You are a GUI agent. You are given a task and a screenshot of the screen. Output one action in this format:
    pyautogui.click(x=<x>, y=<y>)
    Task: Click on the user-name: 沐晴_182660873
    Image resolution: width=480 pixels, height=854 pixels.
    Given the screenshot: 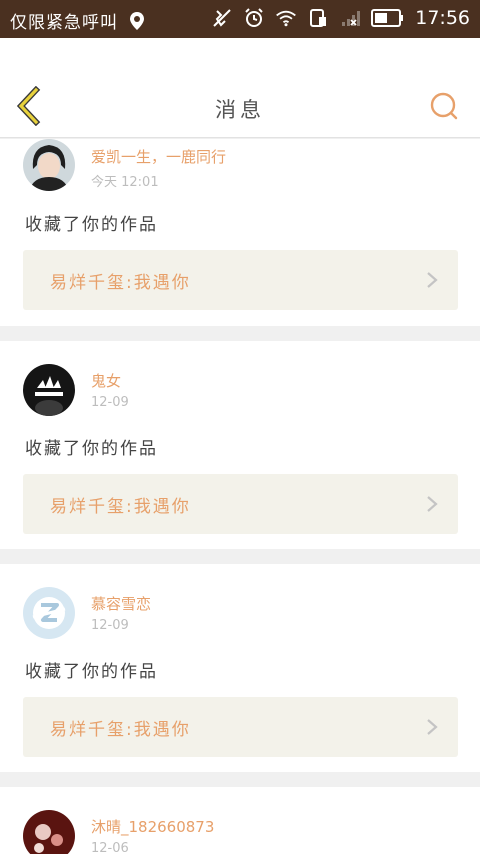 What is the action you would take?
    pyautogui.click(x=152, y=826)
    